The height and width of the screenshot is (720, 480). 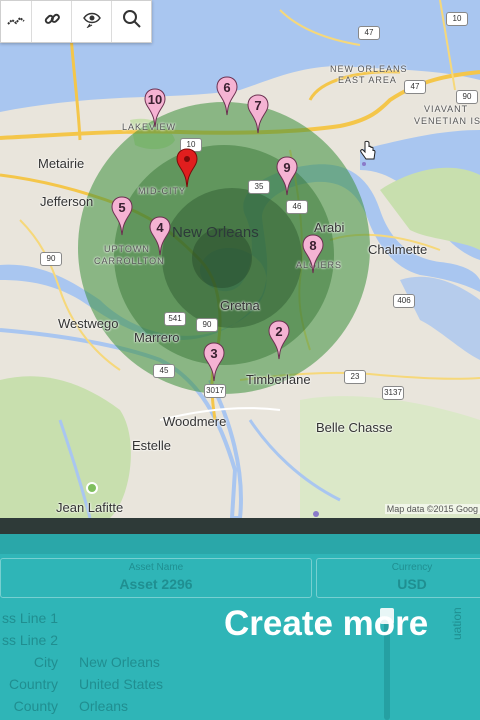 I want to click on map-toolbar, so click(x=76, y=21).